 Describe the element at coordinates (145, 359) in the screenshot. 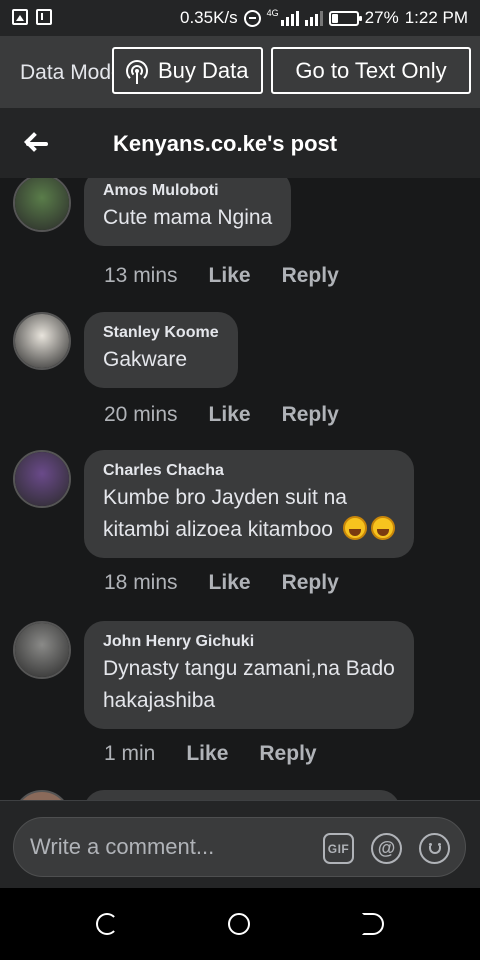

I see `comment-text-line: Gakware` at that location.